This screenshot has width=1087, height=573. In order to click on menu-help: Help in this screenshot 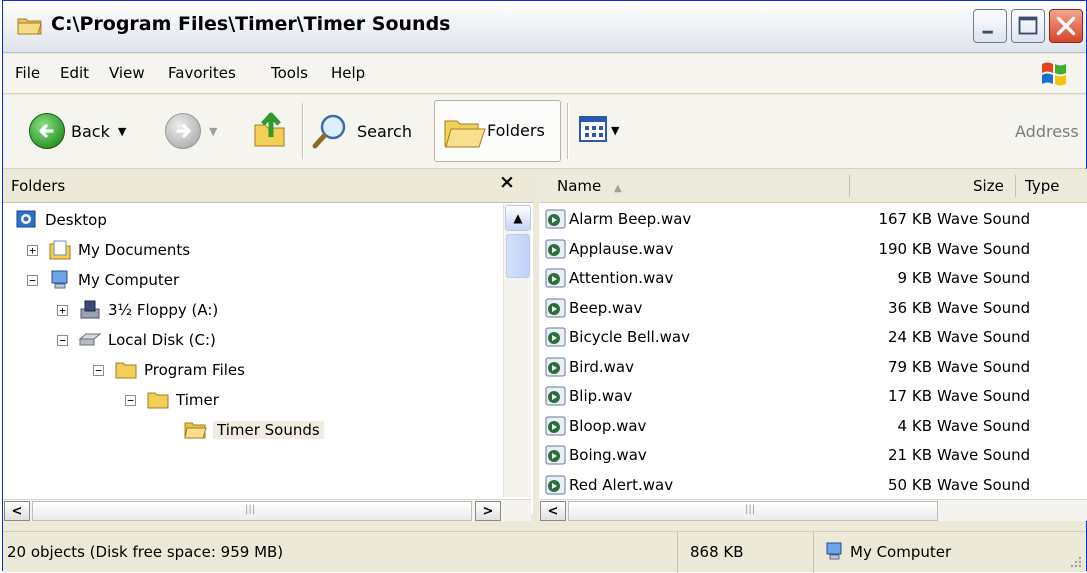, I will do `click(348, 73)`.